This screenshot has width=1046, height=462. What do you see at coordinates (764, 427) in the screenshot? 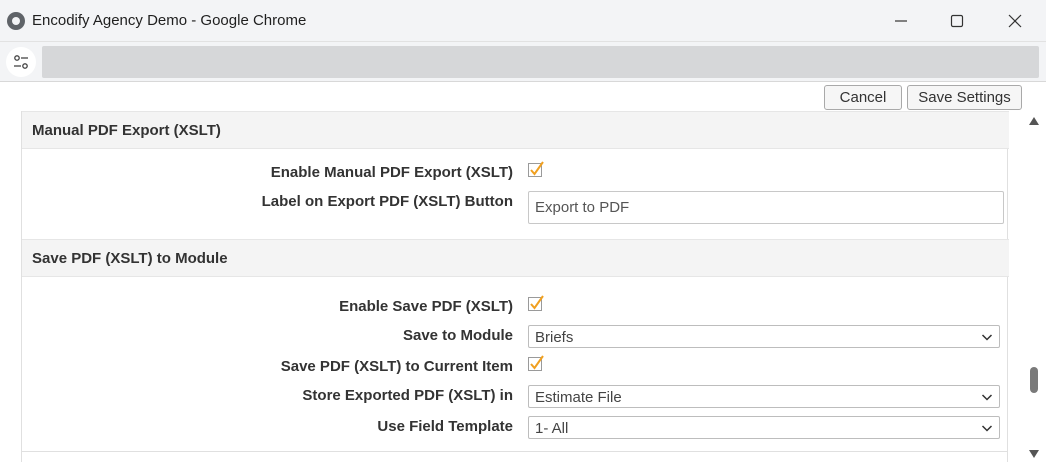
I see `field-template-select: 1- All` at bounding box center [764, 427].